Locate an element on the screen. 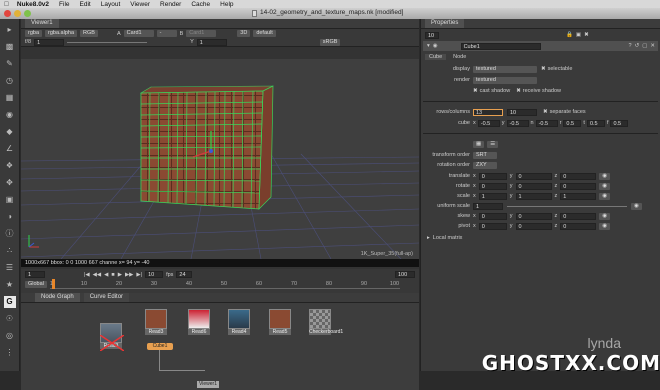  close-window-button is located at coordinates (7, 13).